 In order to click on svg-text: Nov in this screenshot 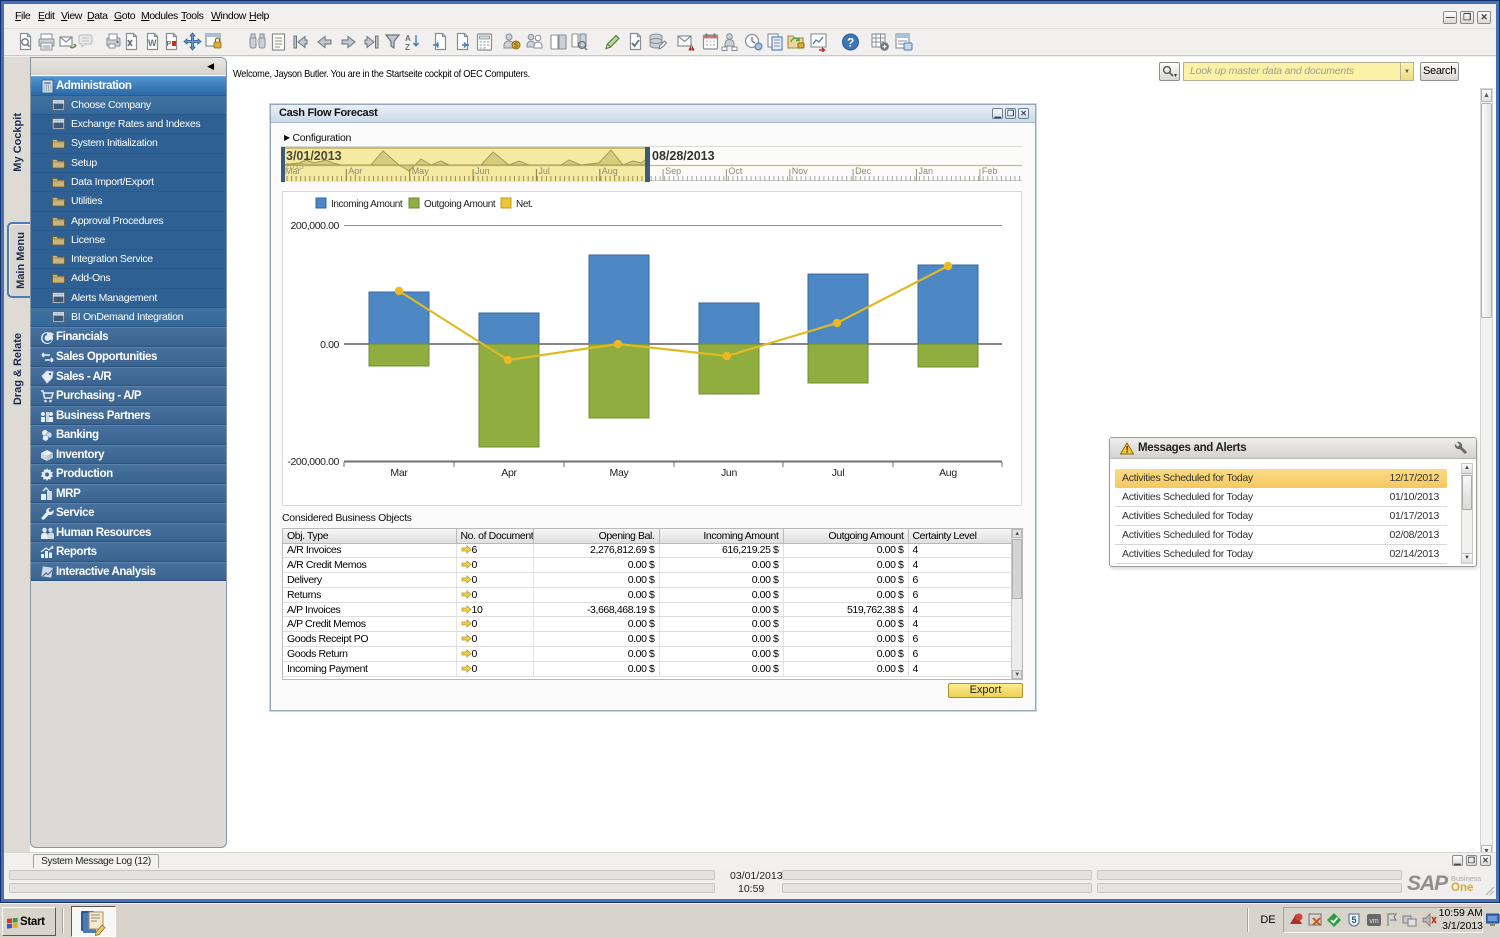, I will do `click(800, 171)`.